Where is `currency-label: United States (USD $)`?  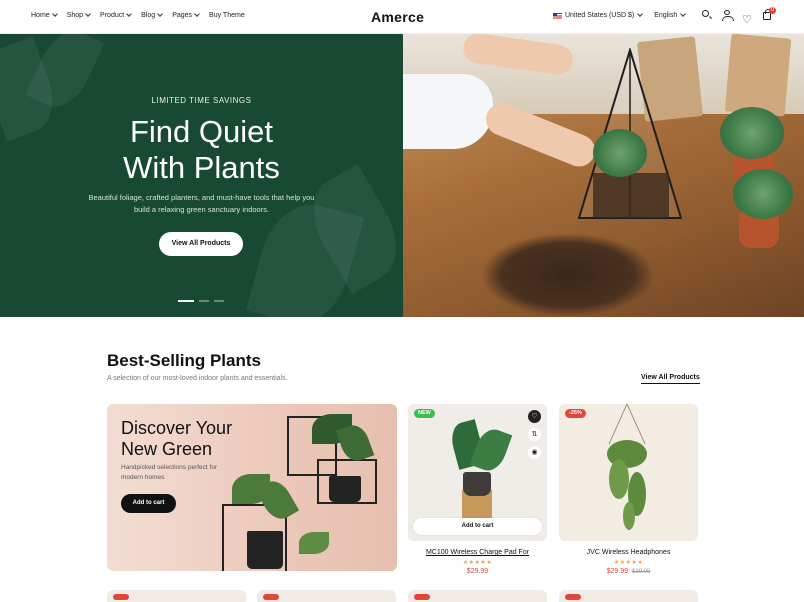 currency-label: United States (USD $) is located at coordinates (600, 15).